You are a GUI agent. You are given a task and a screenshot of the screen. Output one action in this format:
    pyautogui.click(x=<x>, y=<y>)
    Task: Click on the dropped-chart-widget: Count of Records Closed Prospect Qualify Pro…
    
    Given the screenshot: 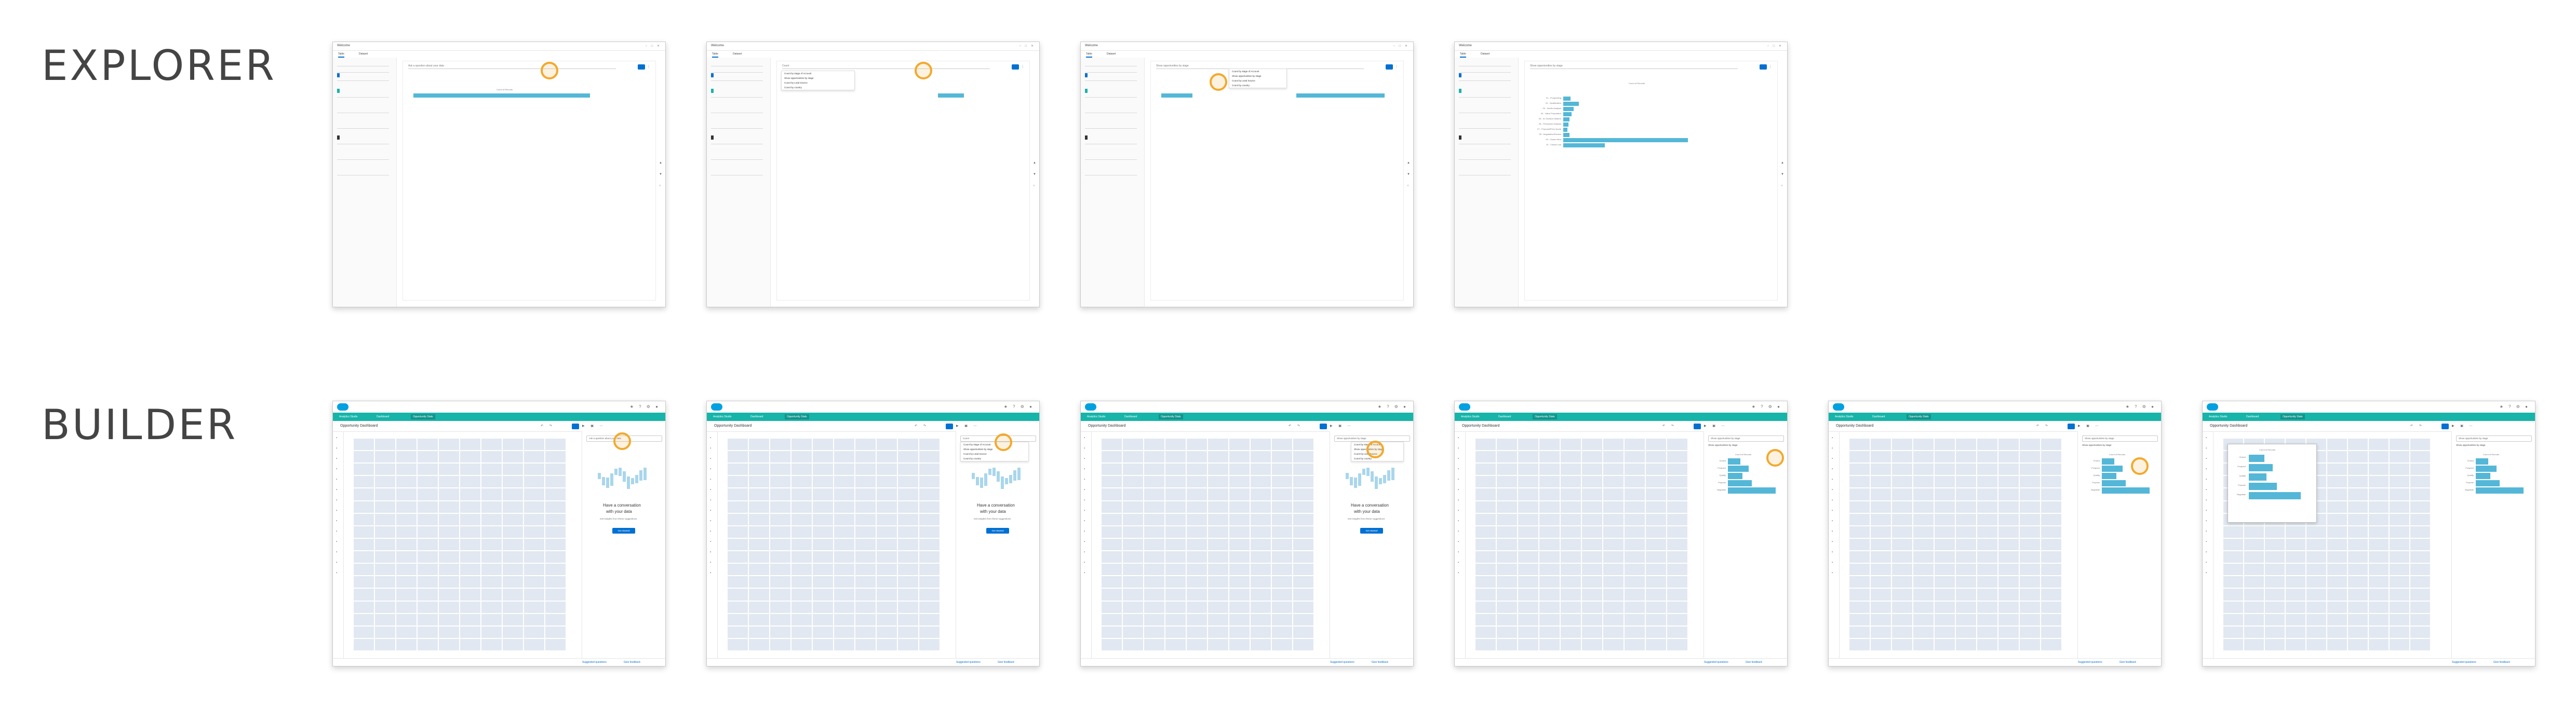 What is the action you would take?
    pyautogui.click(x=2273, y=483)
    